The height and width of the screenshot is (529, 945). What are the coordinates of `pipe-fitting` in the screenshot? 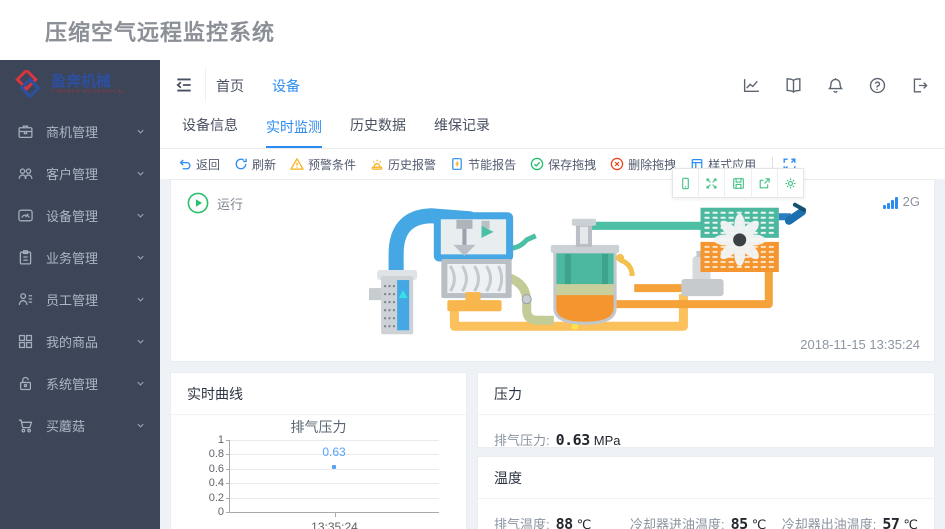 It's located at (526, 299).